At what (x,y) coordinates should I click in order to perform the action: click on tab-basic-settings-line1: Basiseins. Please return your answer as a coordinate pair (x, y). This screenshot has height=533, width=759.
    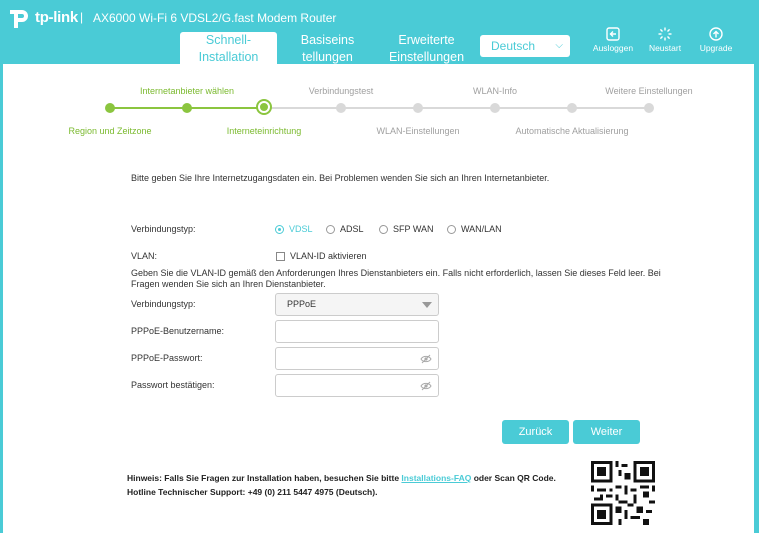
    Looking at the image, I should click on (327, 40).